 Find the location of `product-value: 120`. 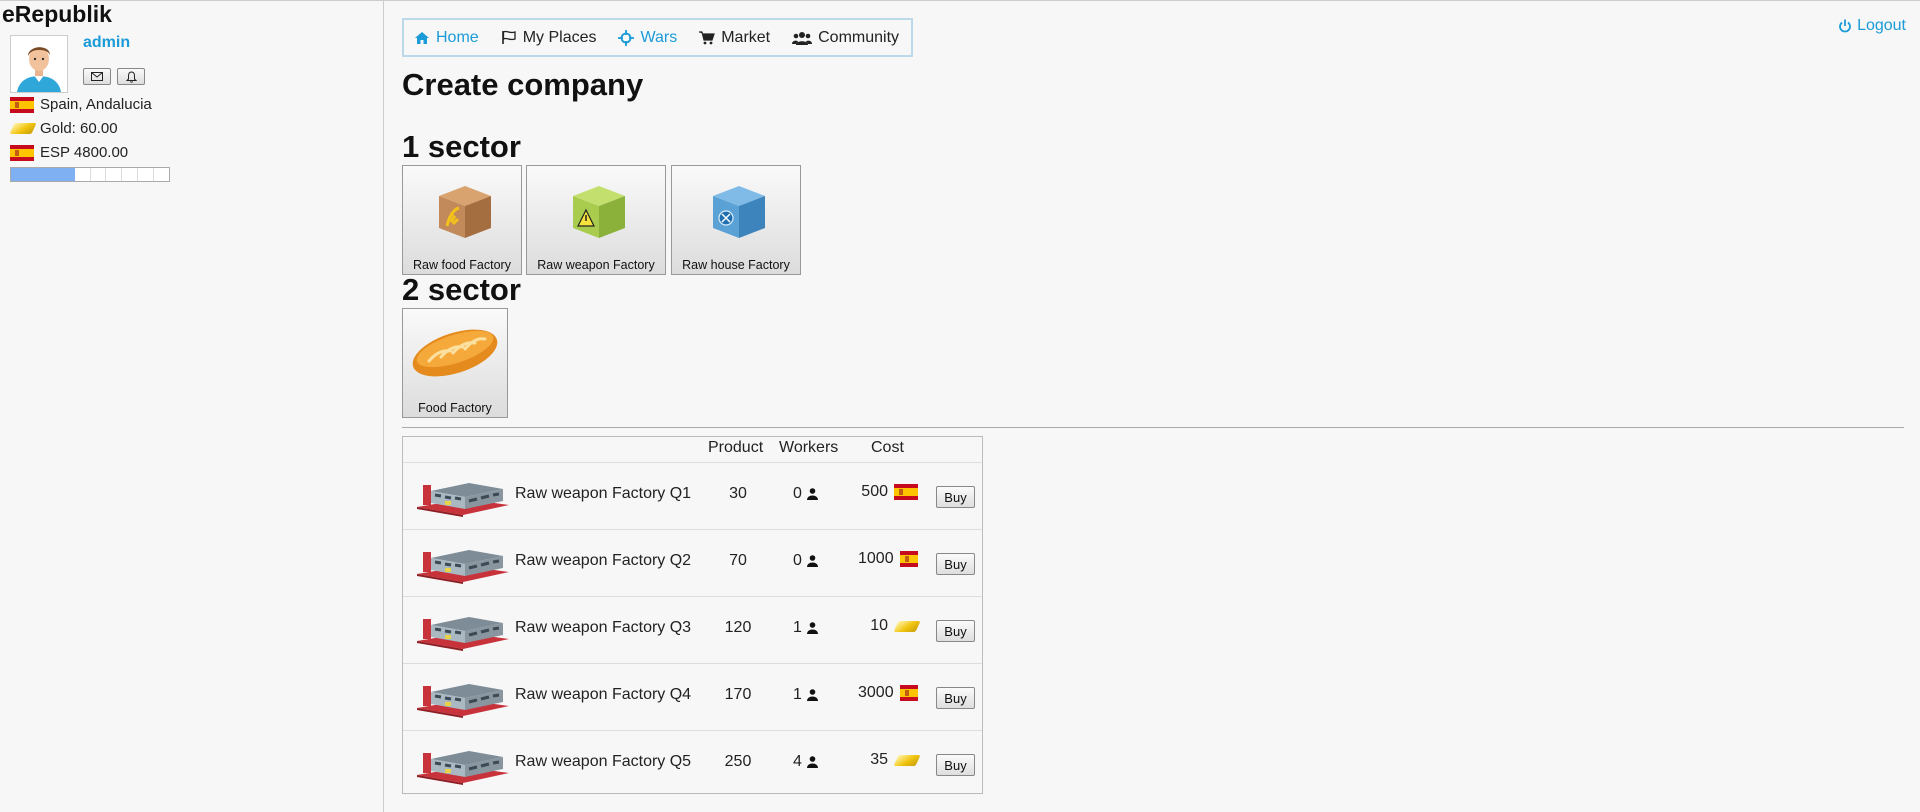

product-value: 120 is located at coordinates (738, 627).